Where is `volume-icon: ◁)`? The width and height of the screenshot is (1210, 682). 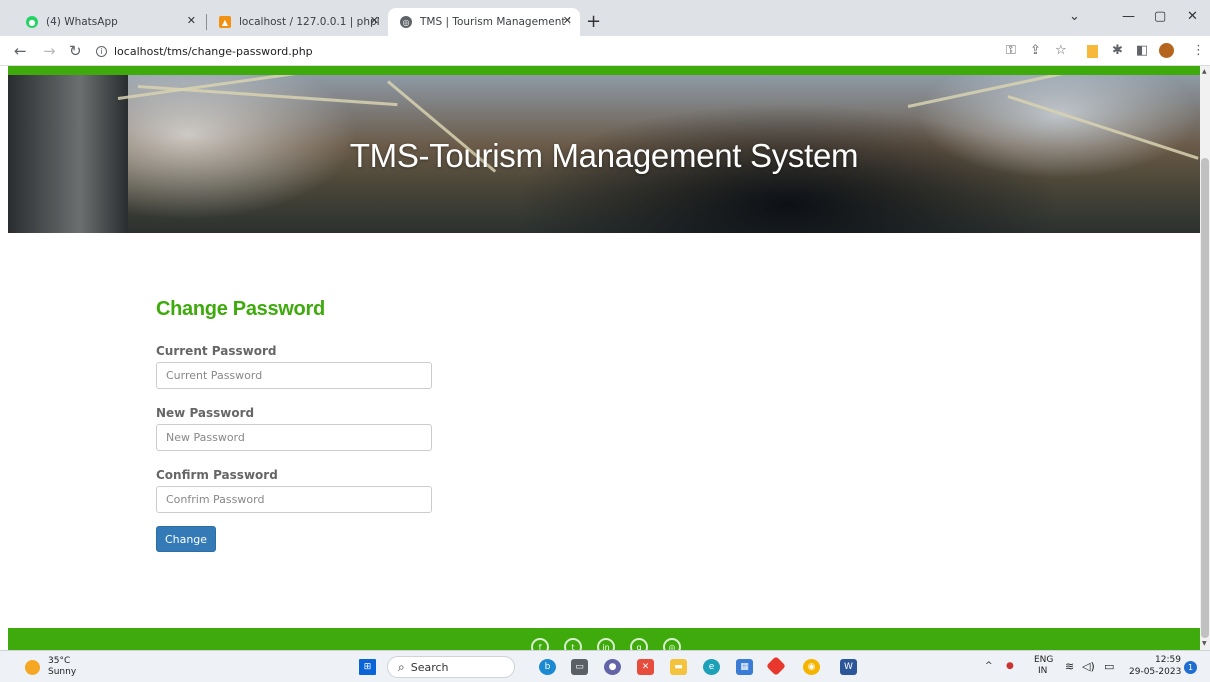 volume-icon: ◁) is located at coordinates (1088, 666).